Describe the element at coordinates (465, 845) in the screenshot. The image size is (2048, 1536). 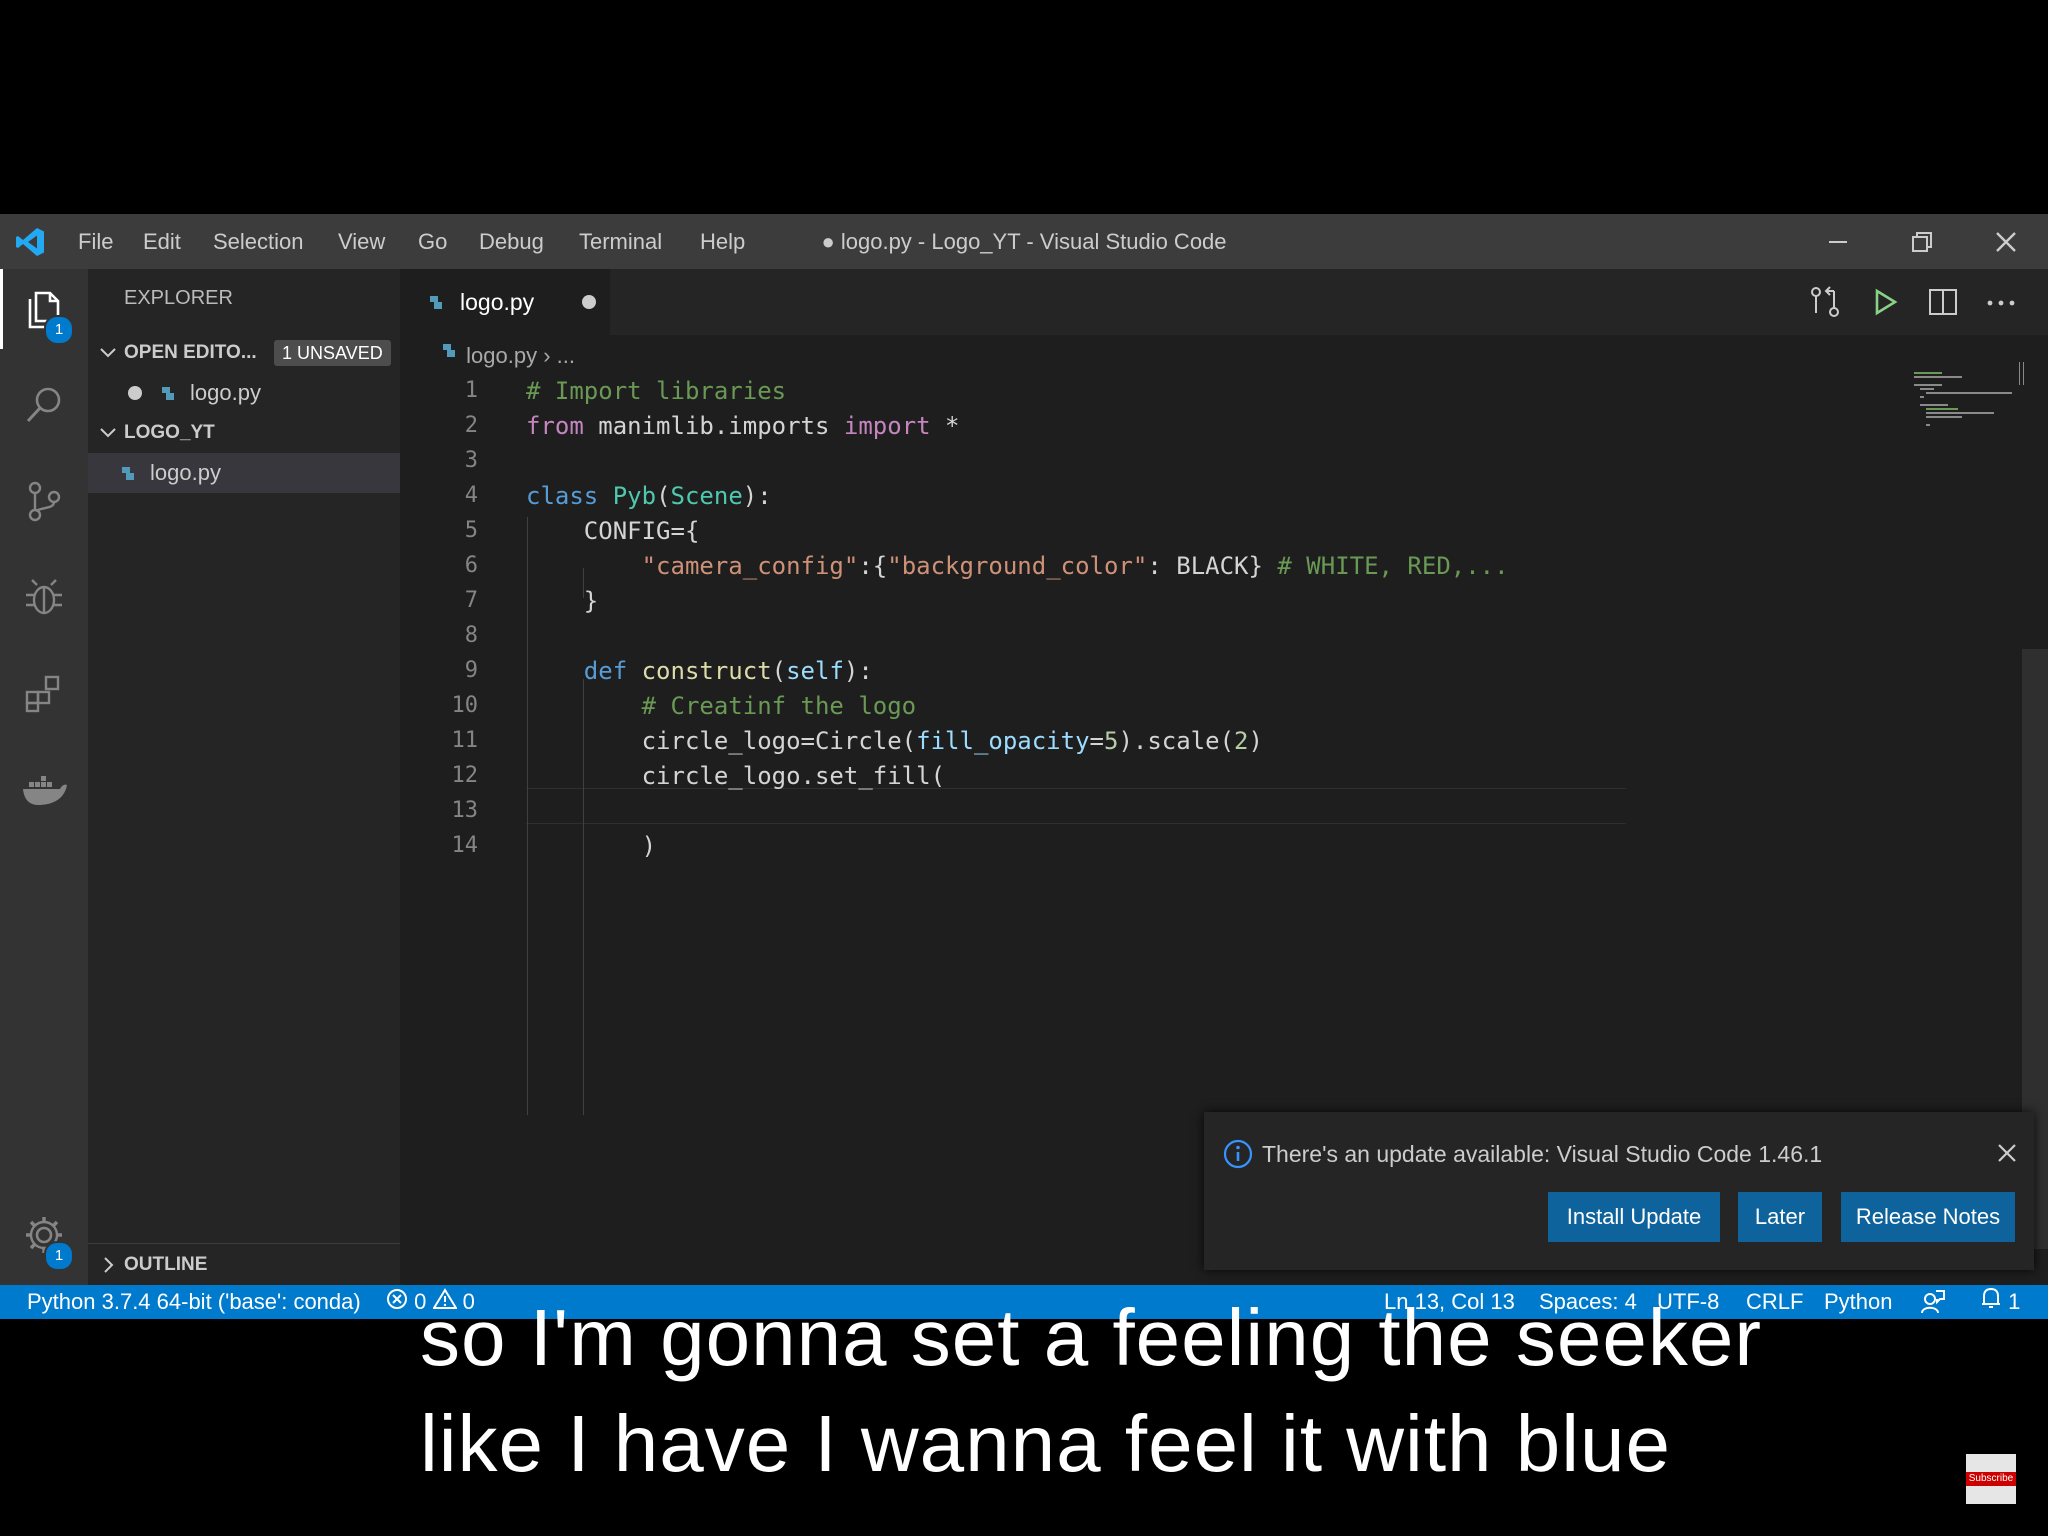
I see `line-number: 14` at that location.